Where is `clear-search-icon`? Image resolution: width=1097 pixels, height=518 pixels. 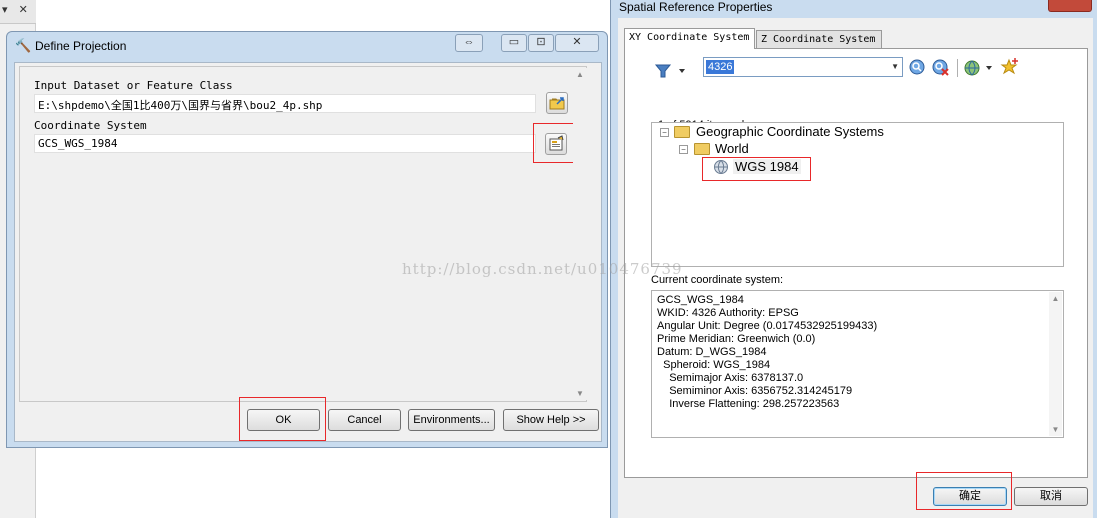
clear-search-icon is located at coordinates (940, 67).